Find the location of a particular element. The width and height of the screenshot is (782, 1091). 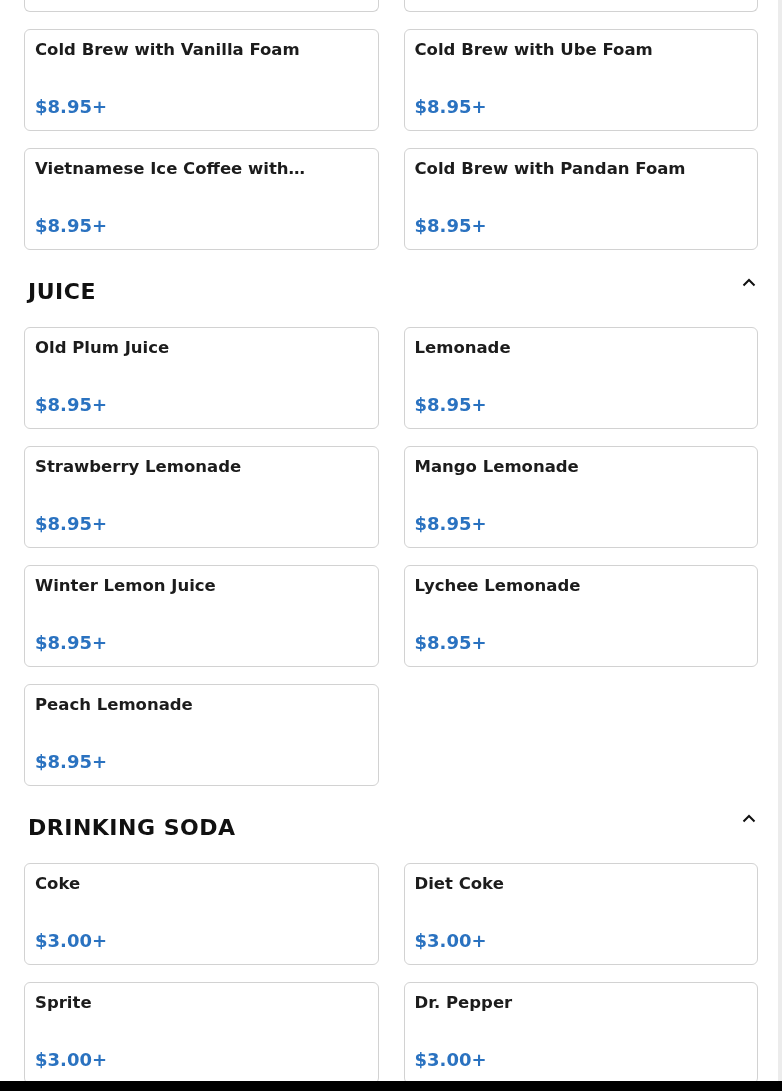

menu-item-card: Cold Brew with Vanilla Foam $8.95+ is located at coordinates (201, 80).